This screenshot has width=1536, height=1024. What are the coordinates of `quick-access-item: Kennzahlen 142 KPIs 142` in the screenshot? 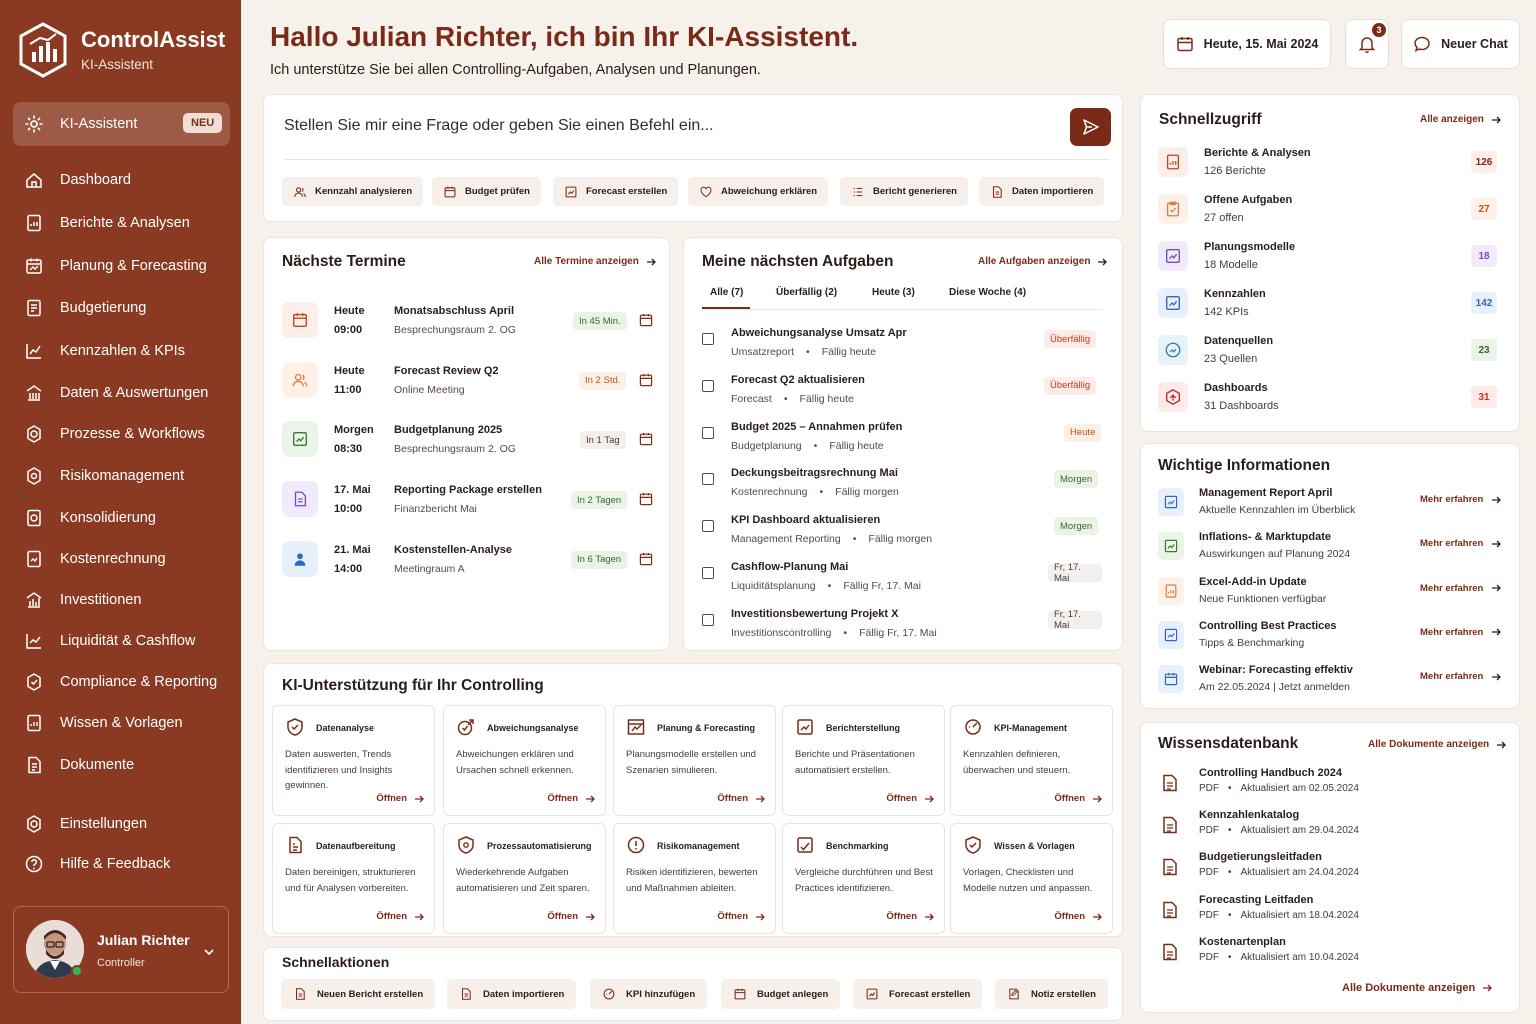 It's located at (1330, 304).